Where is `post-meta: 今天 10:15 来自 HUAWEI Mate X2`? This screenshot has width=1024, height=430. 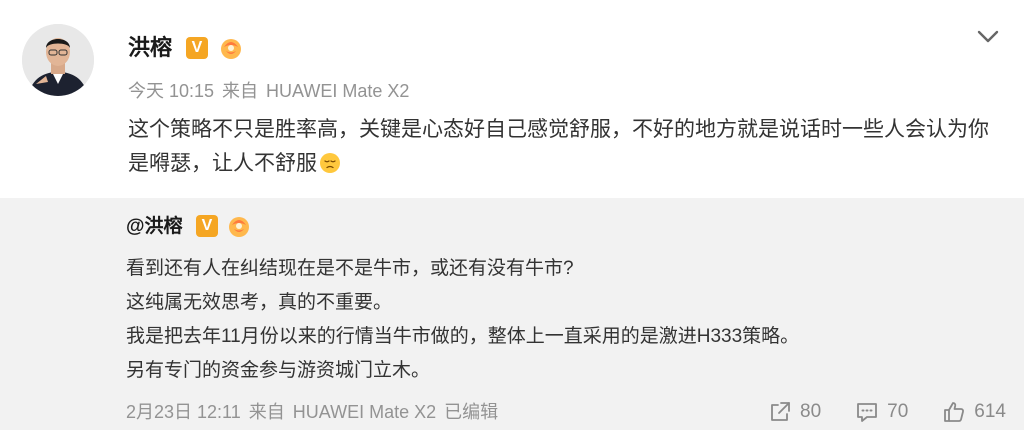
post-meta: 今天 10:15 来自 HUAWEI Mate X2 is located at coordinates (272, 91).